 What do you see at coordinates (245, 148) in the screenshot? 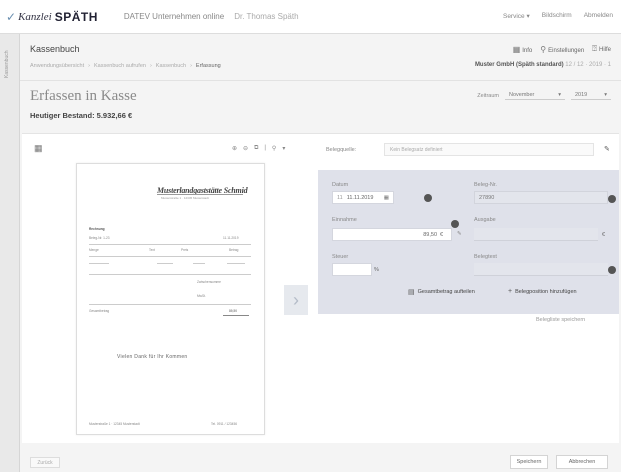
I see `zoom-out-icon: ⊖` at bounding box center [245, 148].